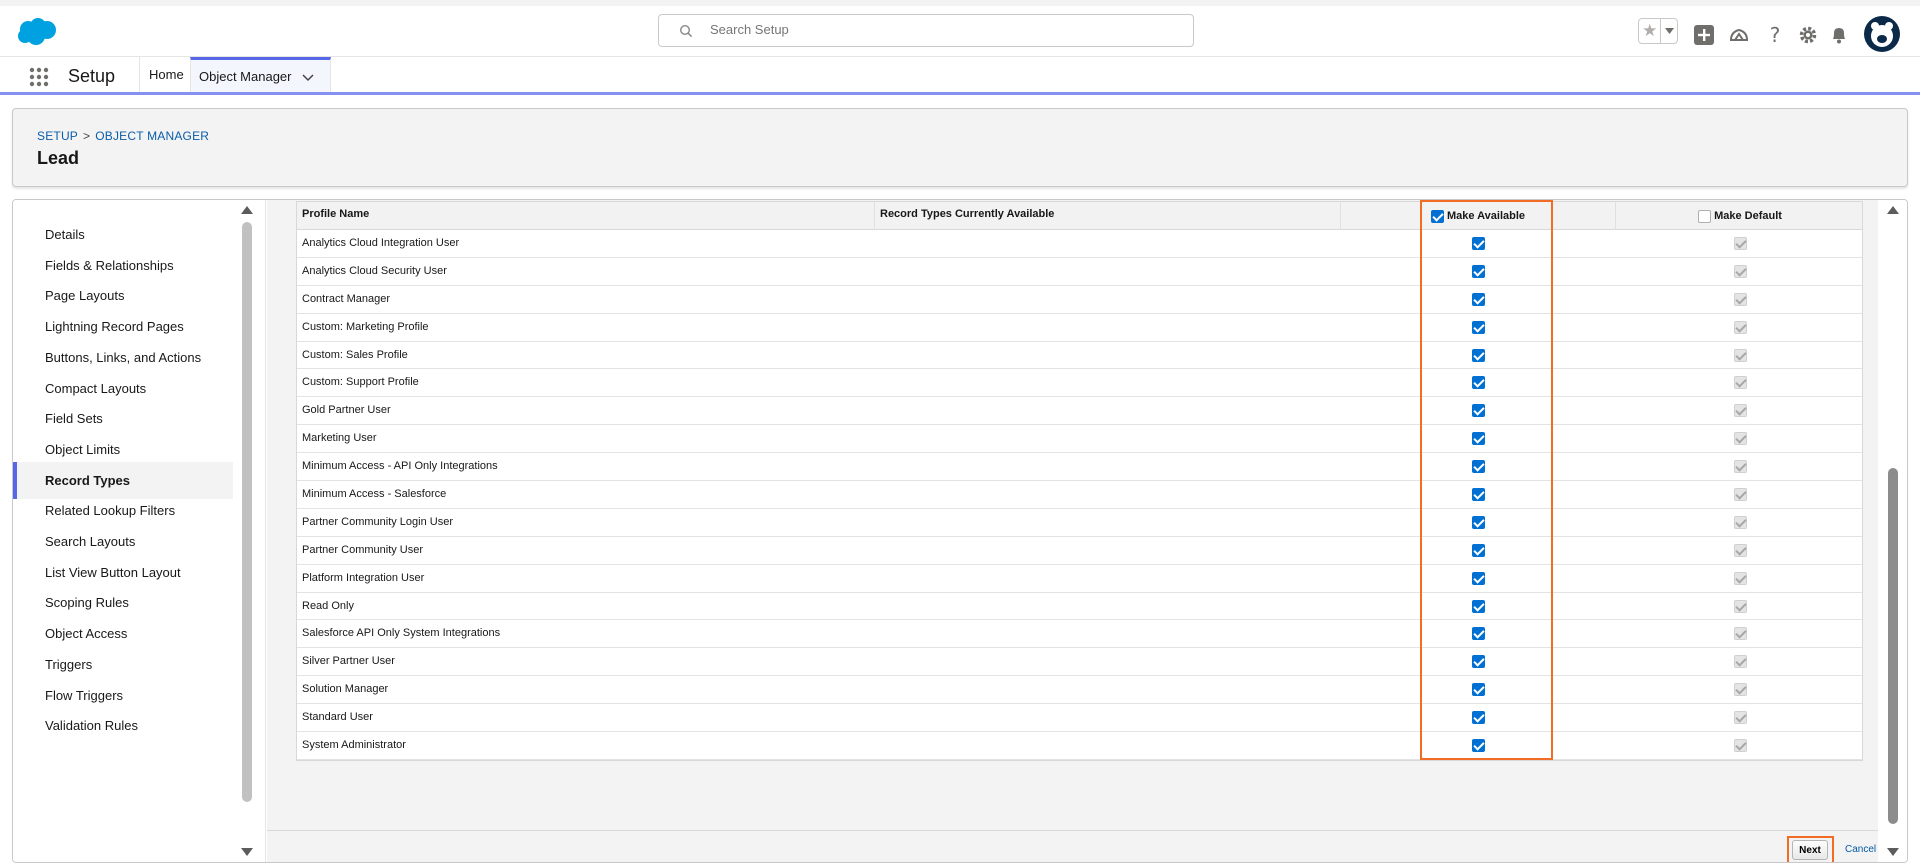 The width and height of the screenshot is (1920, 868). Describe the element at coordinates (91, 726) in the screenshot. I see `sidebar-item-label: Validation Rules` at that location.